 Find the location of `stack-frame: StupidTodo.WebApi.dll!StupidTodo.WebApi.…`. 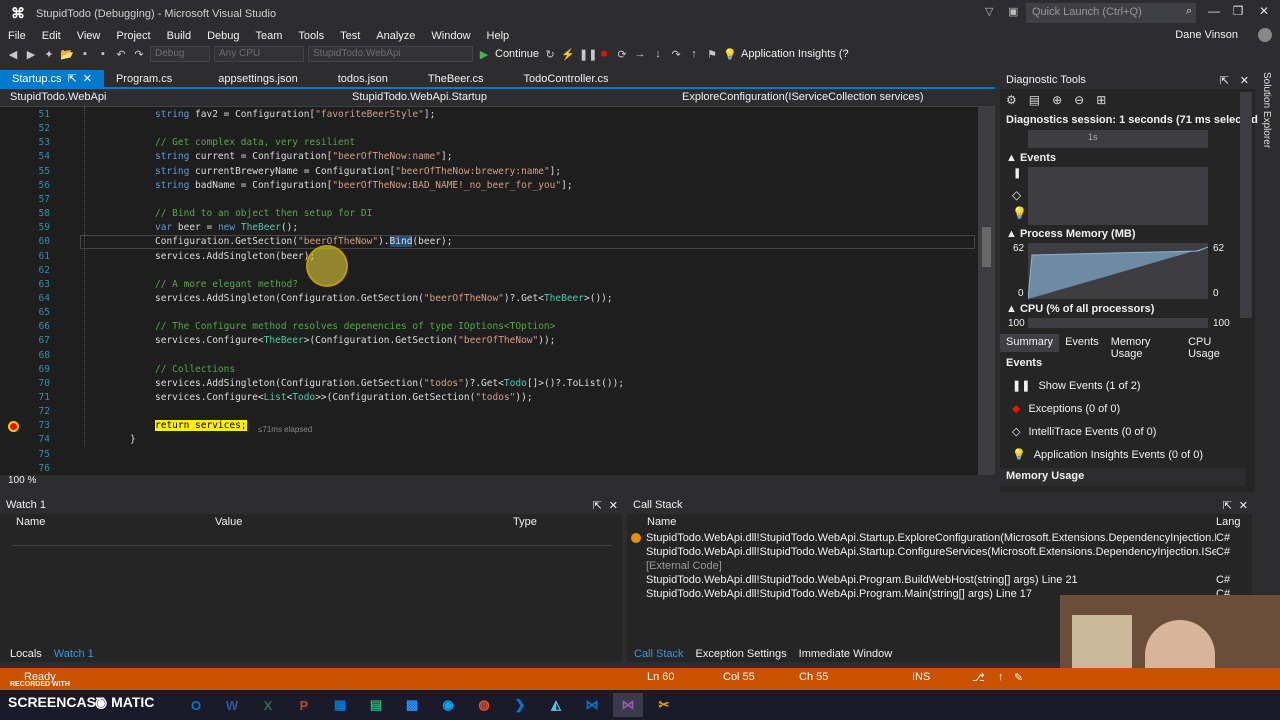

stack-frame: StupidTodo.WebApi.dll!StupidTodo.WebApi.… is located at coordinates (931, 580).